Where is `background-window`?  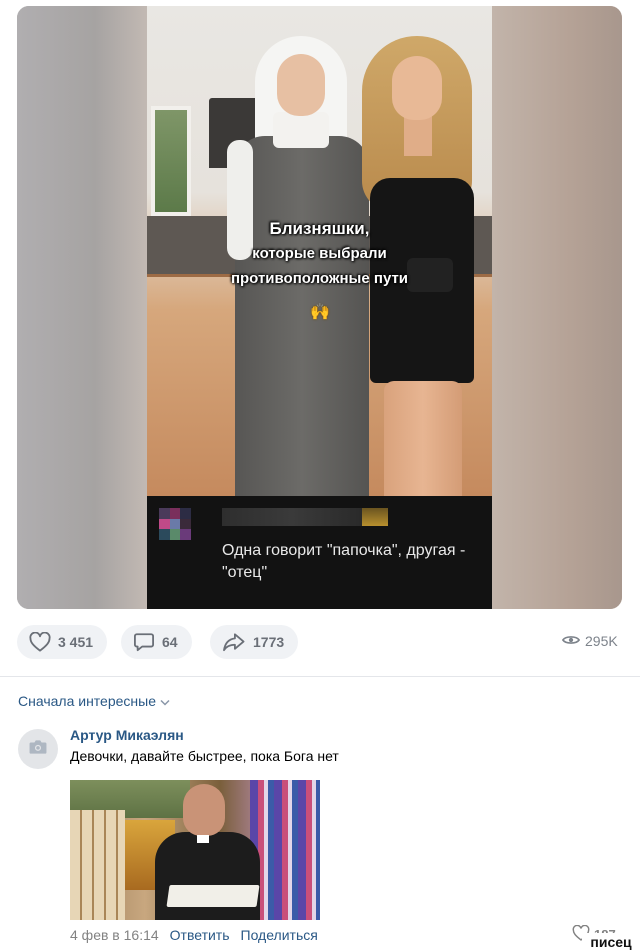
background-window is located at coordinates (171, 161).